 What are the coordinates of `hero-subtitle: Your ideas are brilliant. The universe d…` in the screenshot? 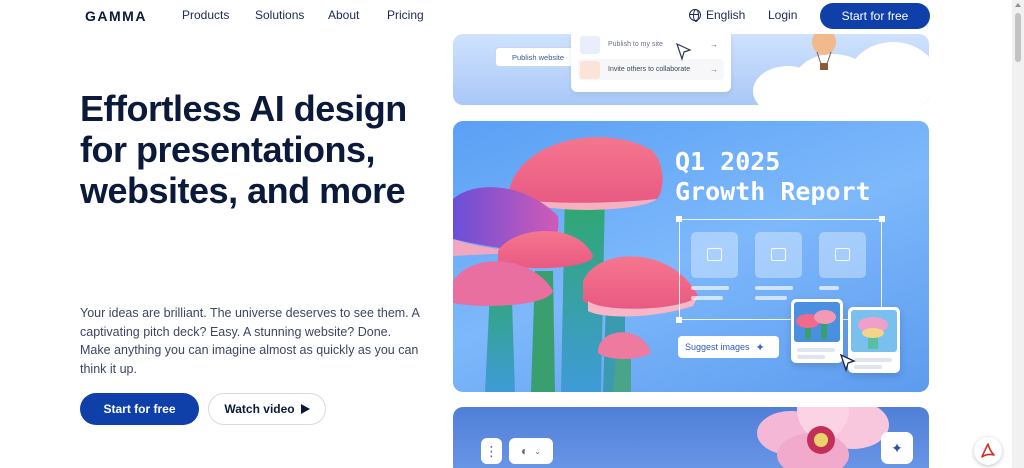 It's located at (250, 341).